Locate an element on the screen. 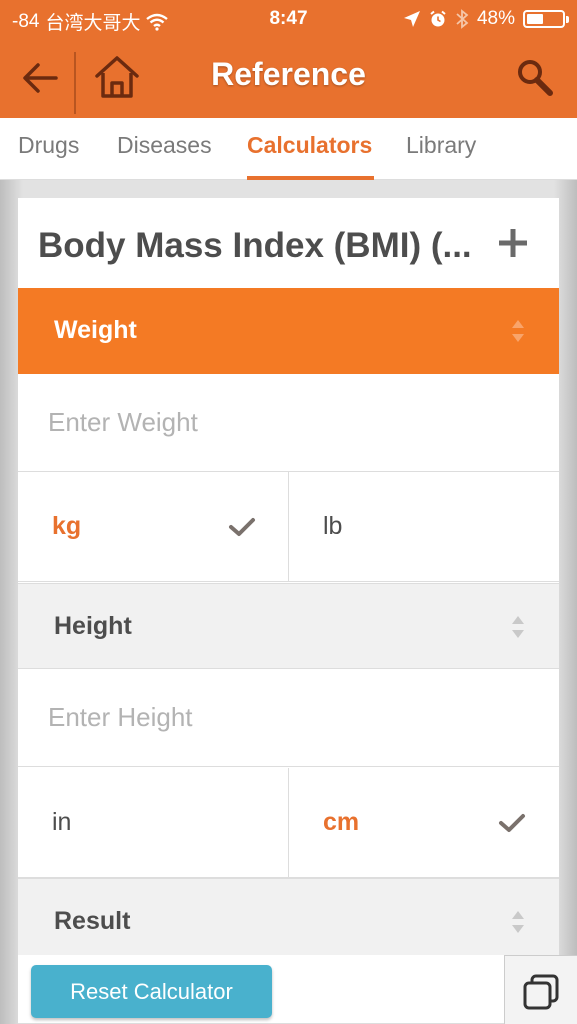  alarm-icon is located at coordinates (438, 18).